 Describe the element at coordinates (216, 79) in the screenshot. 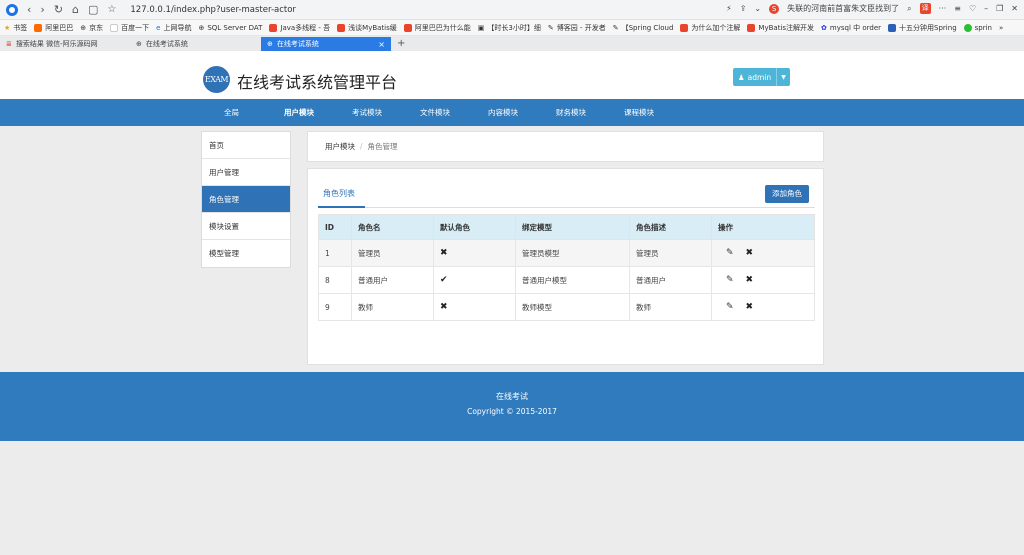

I see `exam-logo: EXAM` at that location.